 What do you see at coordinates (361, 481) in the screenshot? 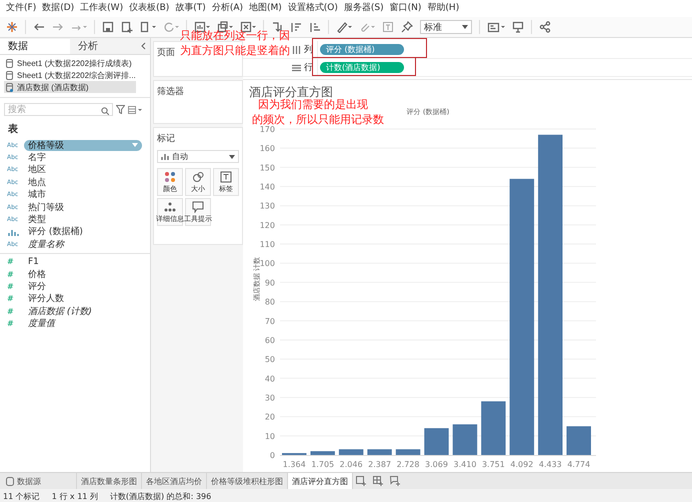
I see `new-worksheet-icon` at bounding box center [361, 481].